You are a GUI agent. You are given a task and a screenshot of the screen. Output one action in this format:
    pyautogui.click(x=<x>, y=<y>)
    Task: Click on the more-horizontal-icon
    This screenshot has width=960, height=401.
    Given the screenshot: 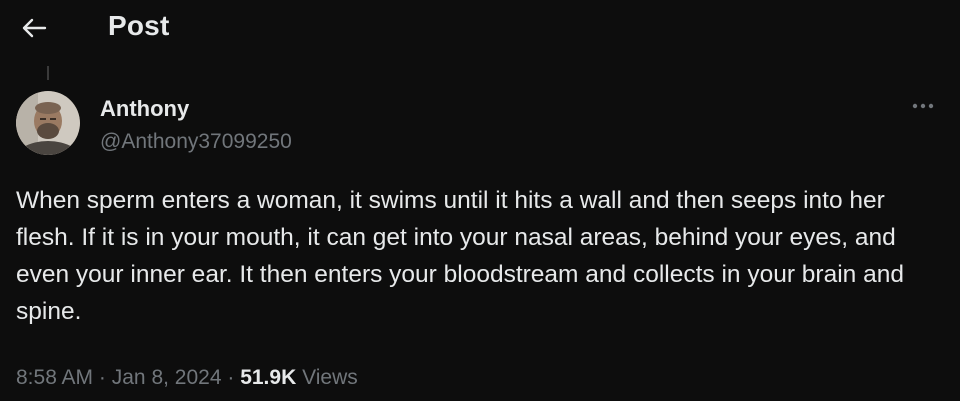 What is the action you would take?
    pyautogui.click(x=923, y=106)
    